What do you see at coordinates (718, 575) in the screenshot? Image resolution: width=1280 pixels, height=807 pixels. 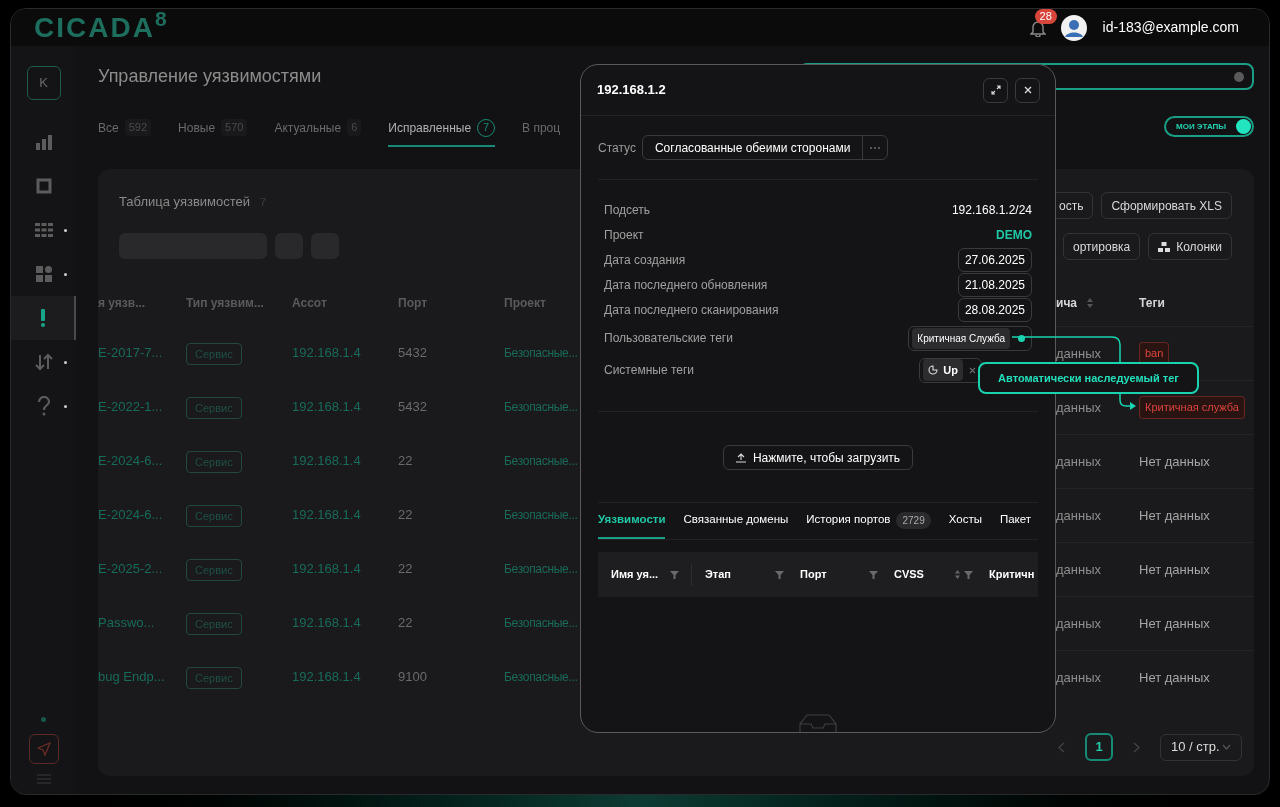 I see `column-header: Этап` at bounding box center [718, 575].